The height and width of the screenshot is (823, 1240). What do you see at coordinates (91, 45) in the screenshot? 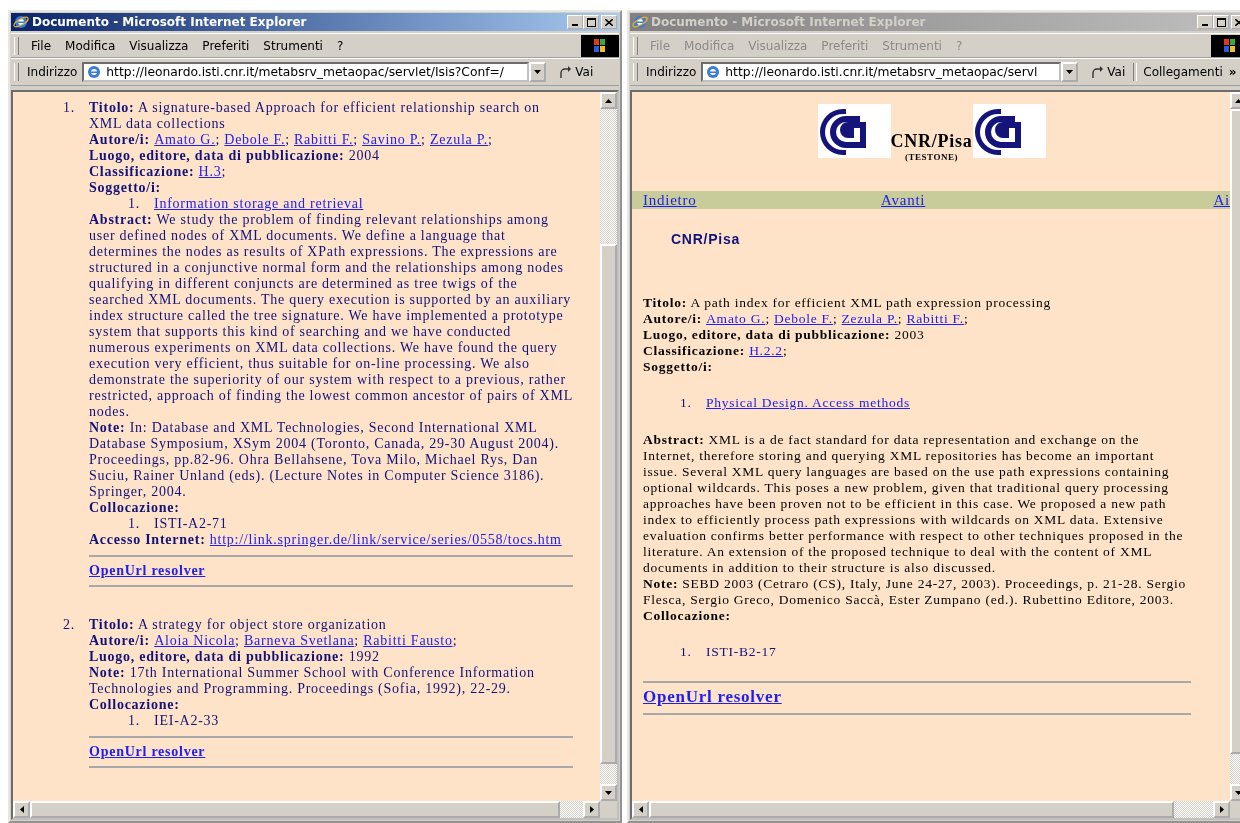
I see `menu-item: Modifica` at bounding box center [91, 45].